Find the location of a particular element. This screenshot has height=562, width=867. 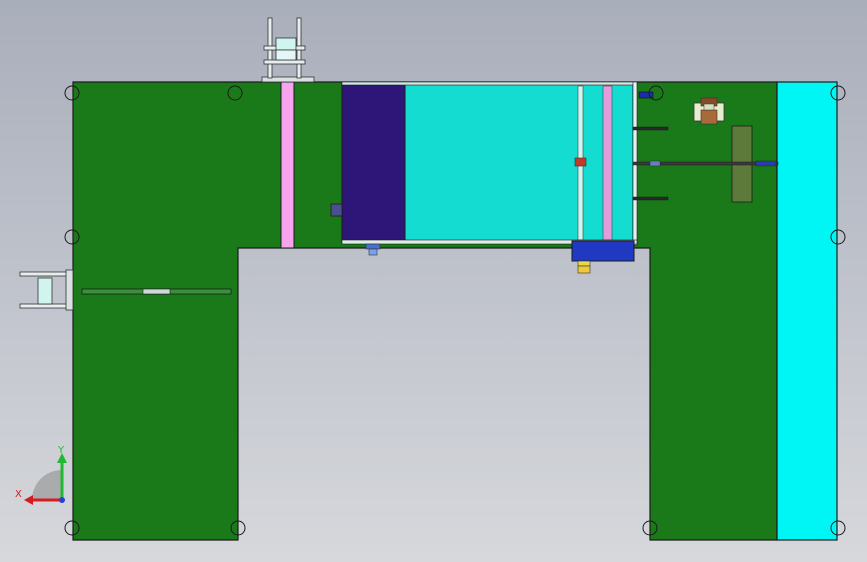

triad-x-label: X is located at coordinates (18, 494).